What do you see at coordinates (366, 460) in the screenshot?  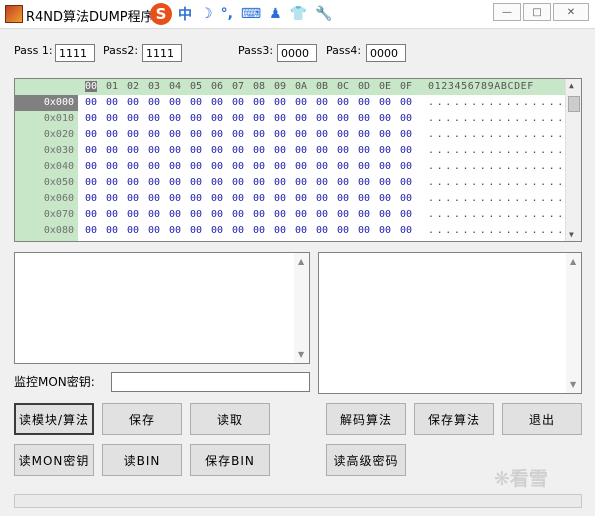 I see `read-advanced-password-button: 读高级密码` at bounding box center [366, 460].